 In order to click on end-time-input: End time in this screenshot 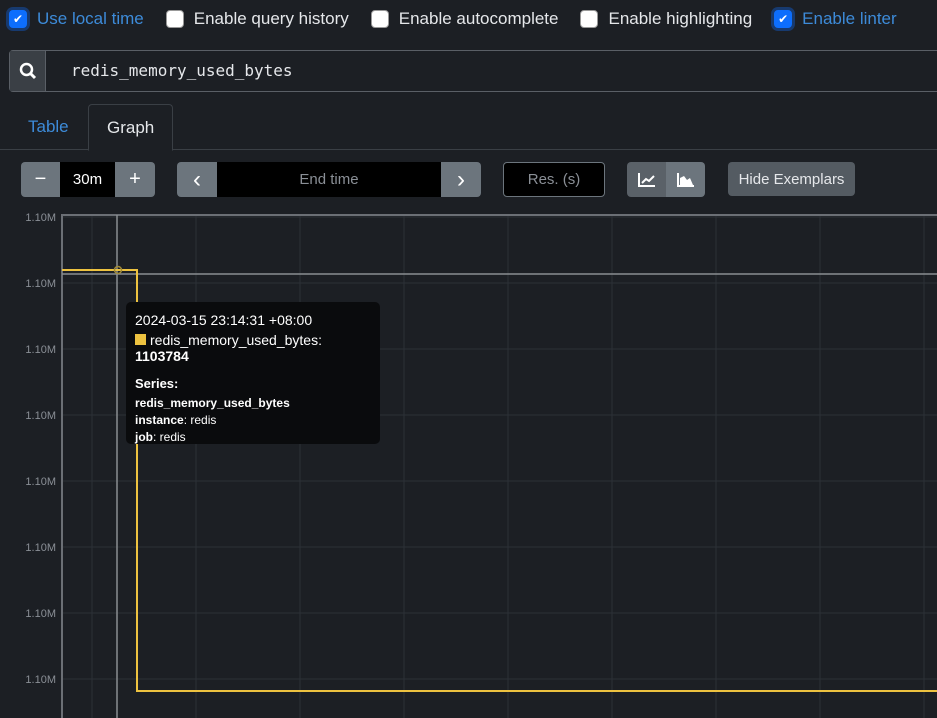, I will do `click(329, 179)`.